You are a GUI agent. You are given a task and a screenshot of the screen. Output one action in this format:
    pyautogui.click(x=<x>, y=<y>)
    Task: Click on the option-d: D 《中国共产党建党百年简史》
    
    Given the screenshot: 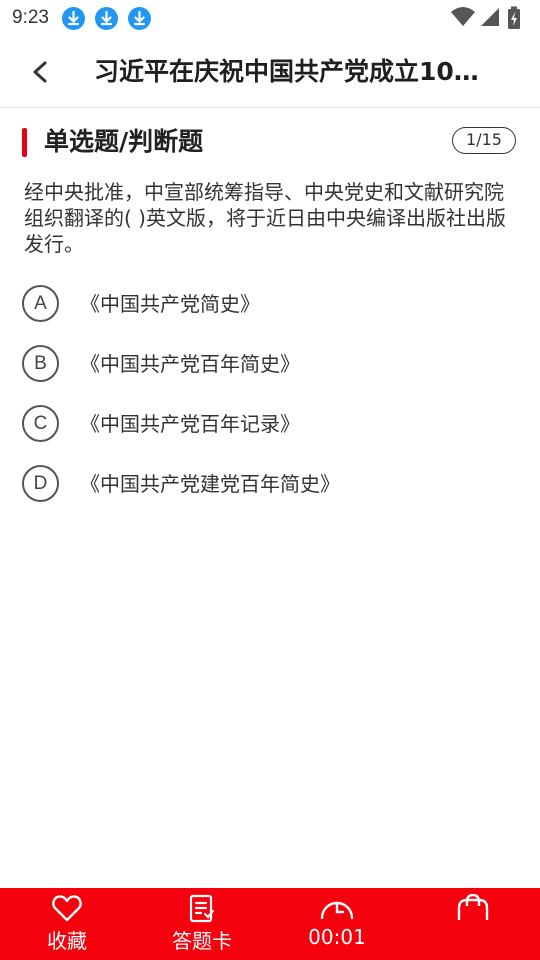 What is the action you would take?
    pyautogui.click(x=267, y=485)
    